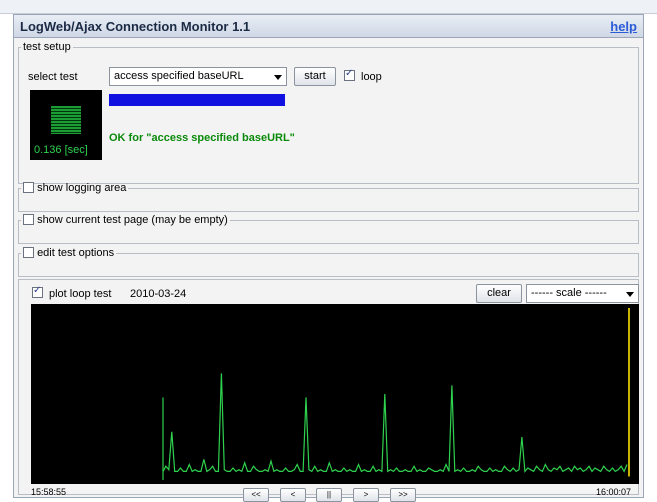 This screenshot has height=502, width=657. What do you see at coordinates (329, 495) in the screenshot?
I see `pause-button: ||` at bounding box center [329, 495].